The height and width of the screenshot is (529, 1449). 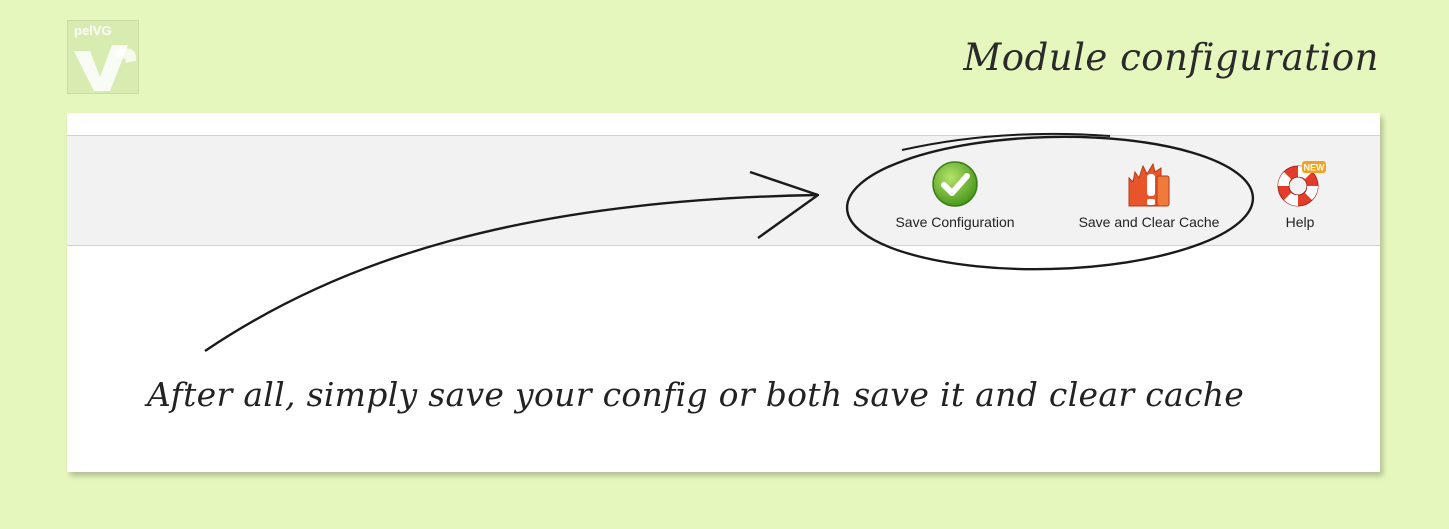 I want to click on check-circle-icon, so click(x=955, y=184).